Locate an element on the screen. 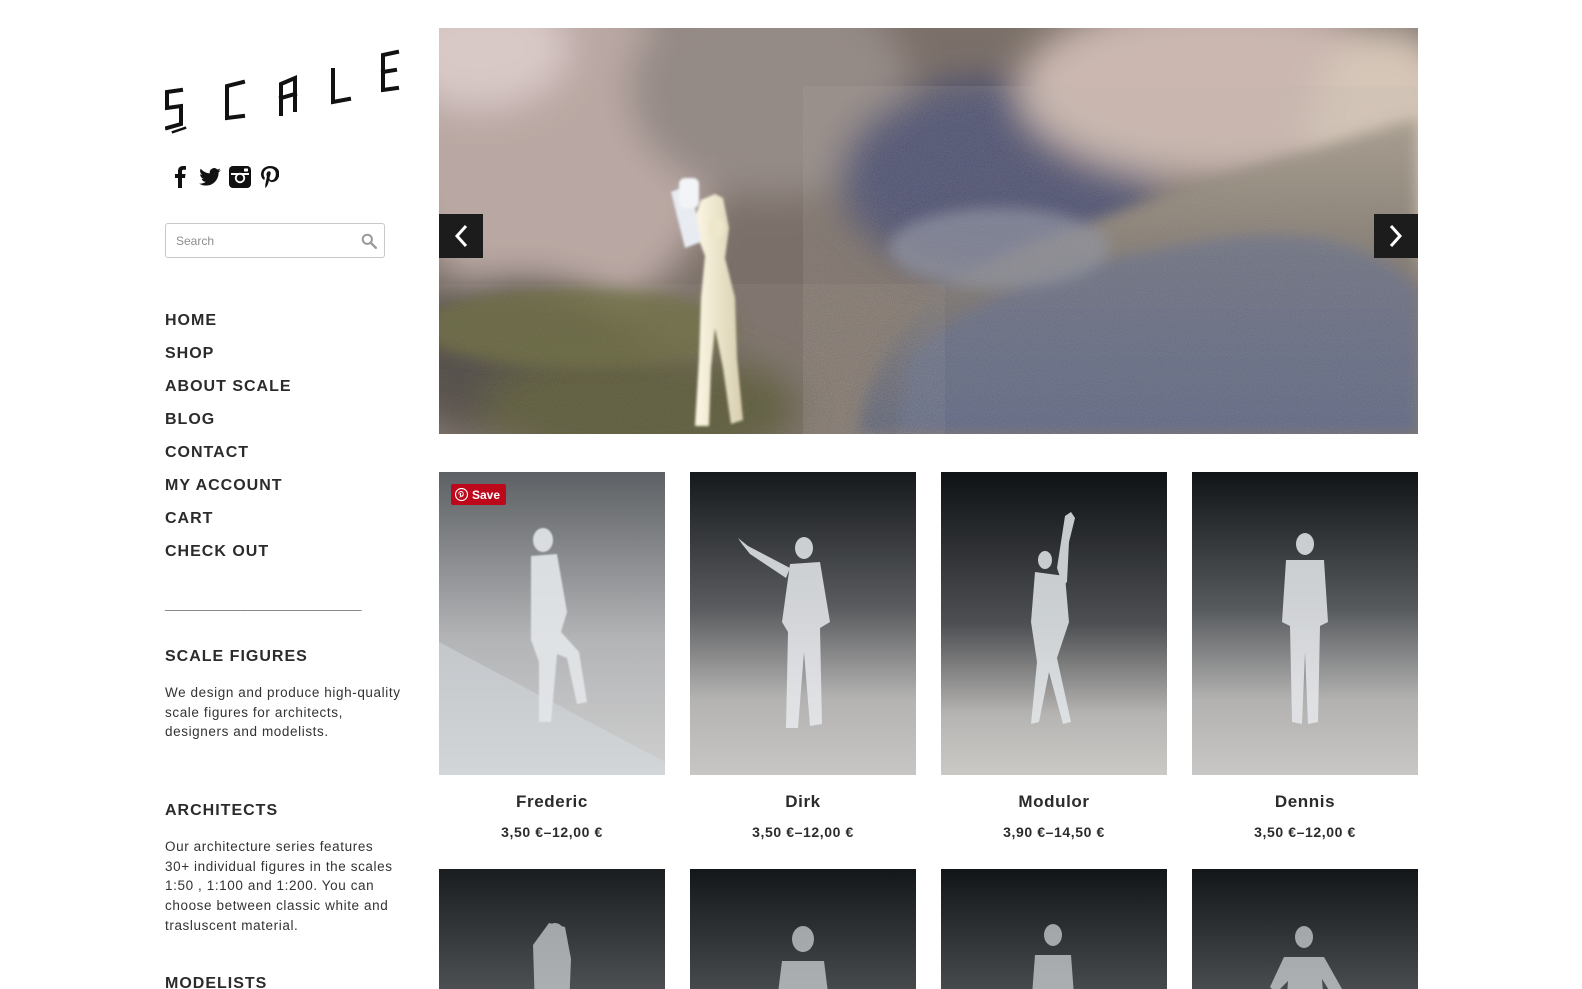 This screenshot has height=989, width=1582. slider-next-button is located at coordinates (1396, 236).